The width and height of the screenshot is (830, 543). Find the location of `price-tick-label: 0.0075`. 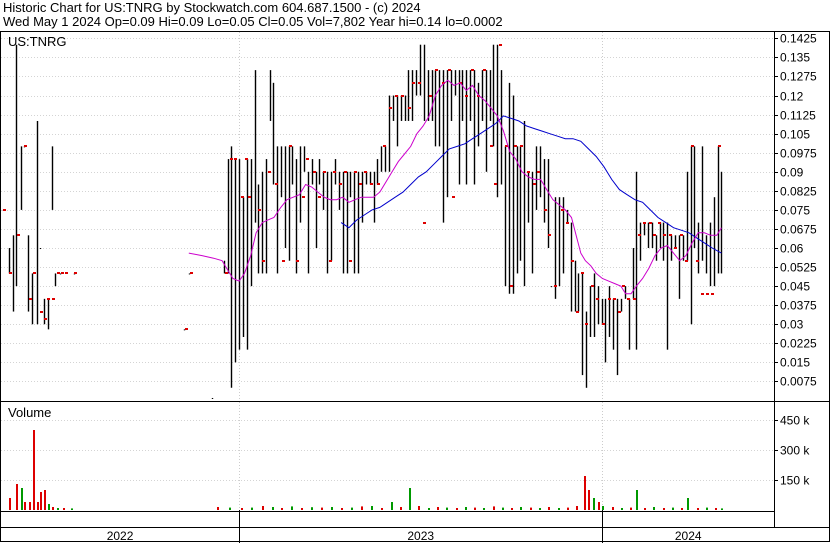

price-tick-label: 0.0075 is located at coordinates (798, 382).